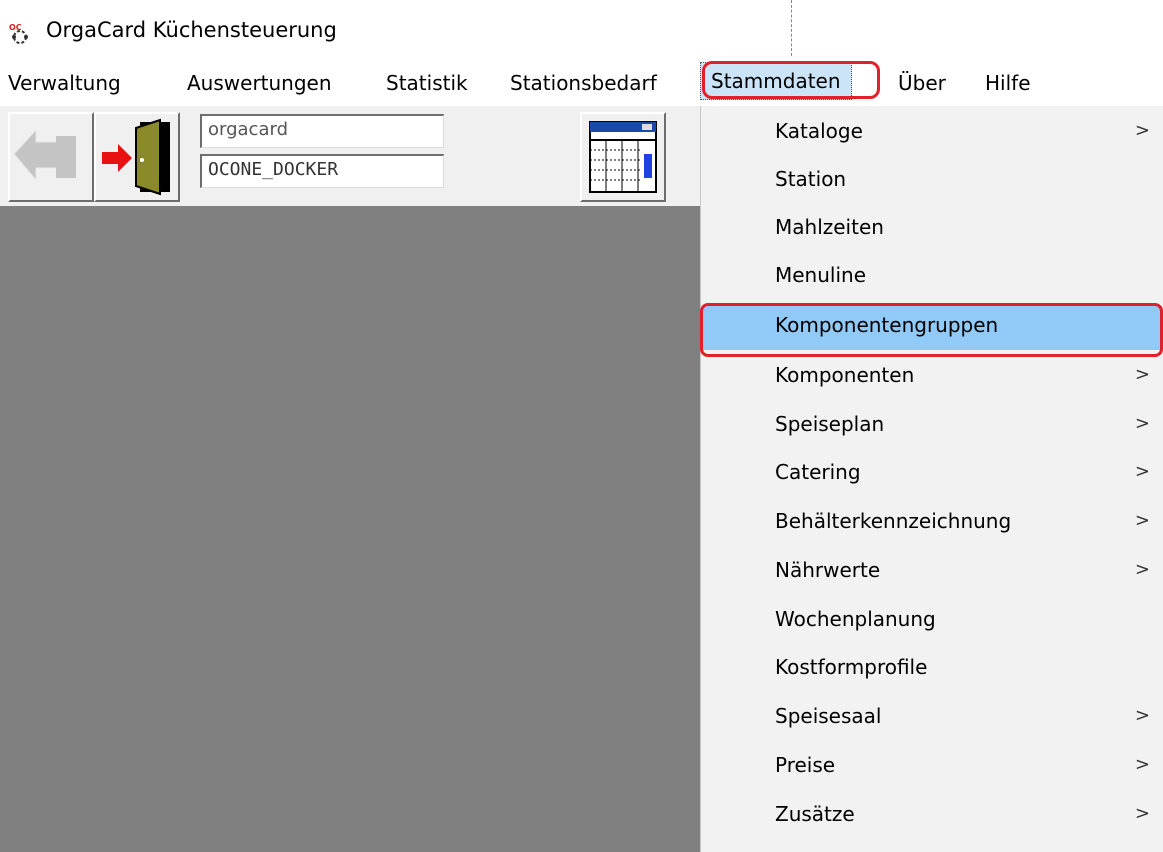 This screenshot has height=852, width=1163. I want to click on menu-item-kostformprofile: Kostformprofile, so click(932, 670).